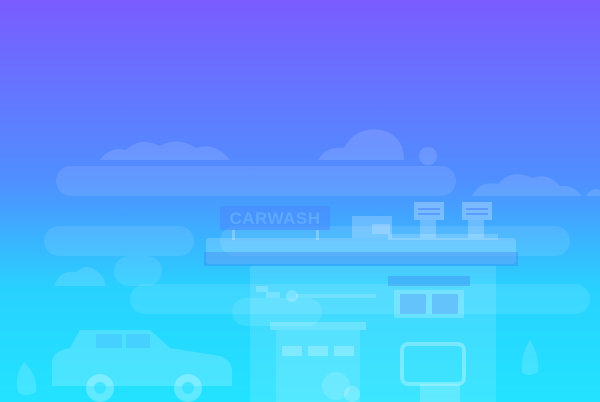 The width and height of the screenshot is (600, 402). Describe the element at coordinates (274, 218) in the screenshot. I see `carwash-sign-text: CARWASH` at that location.